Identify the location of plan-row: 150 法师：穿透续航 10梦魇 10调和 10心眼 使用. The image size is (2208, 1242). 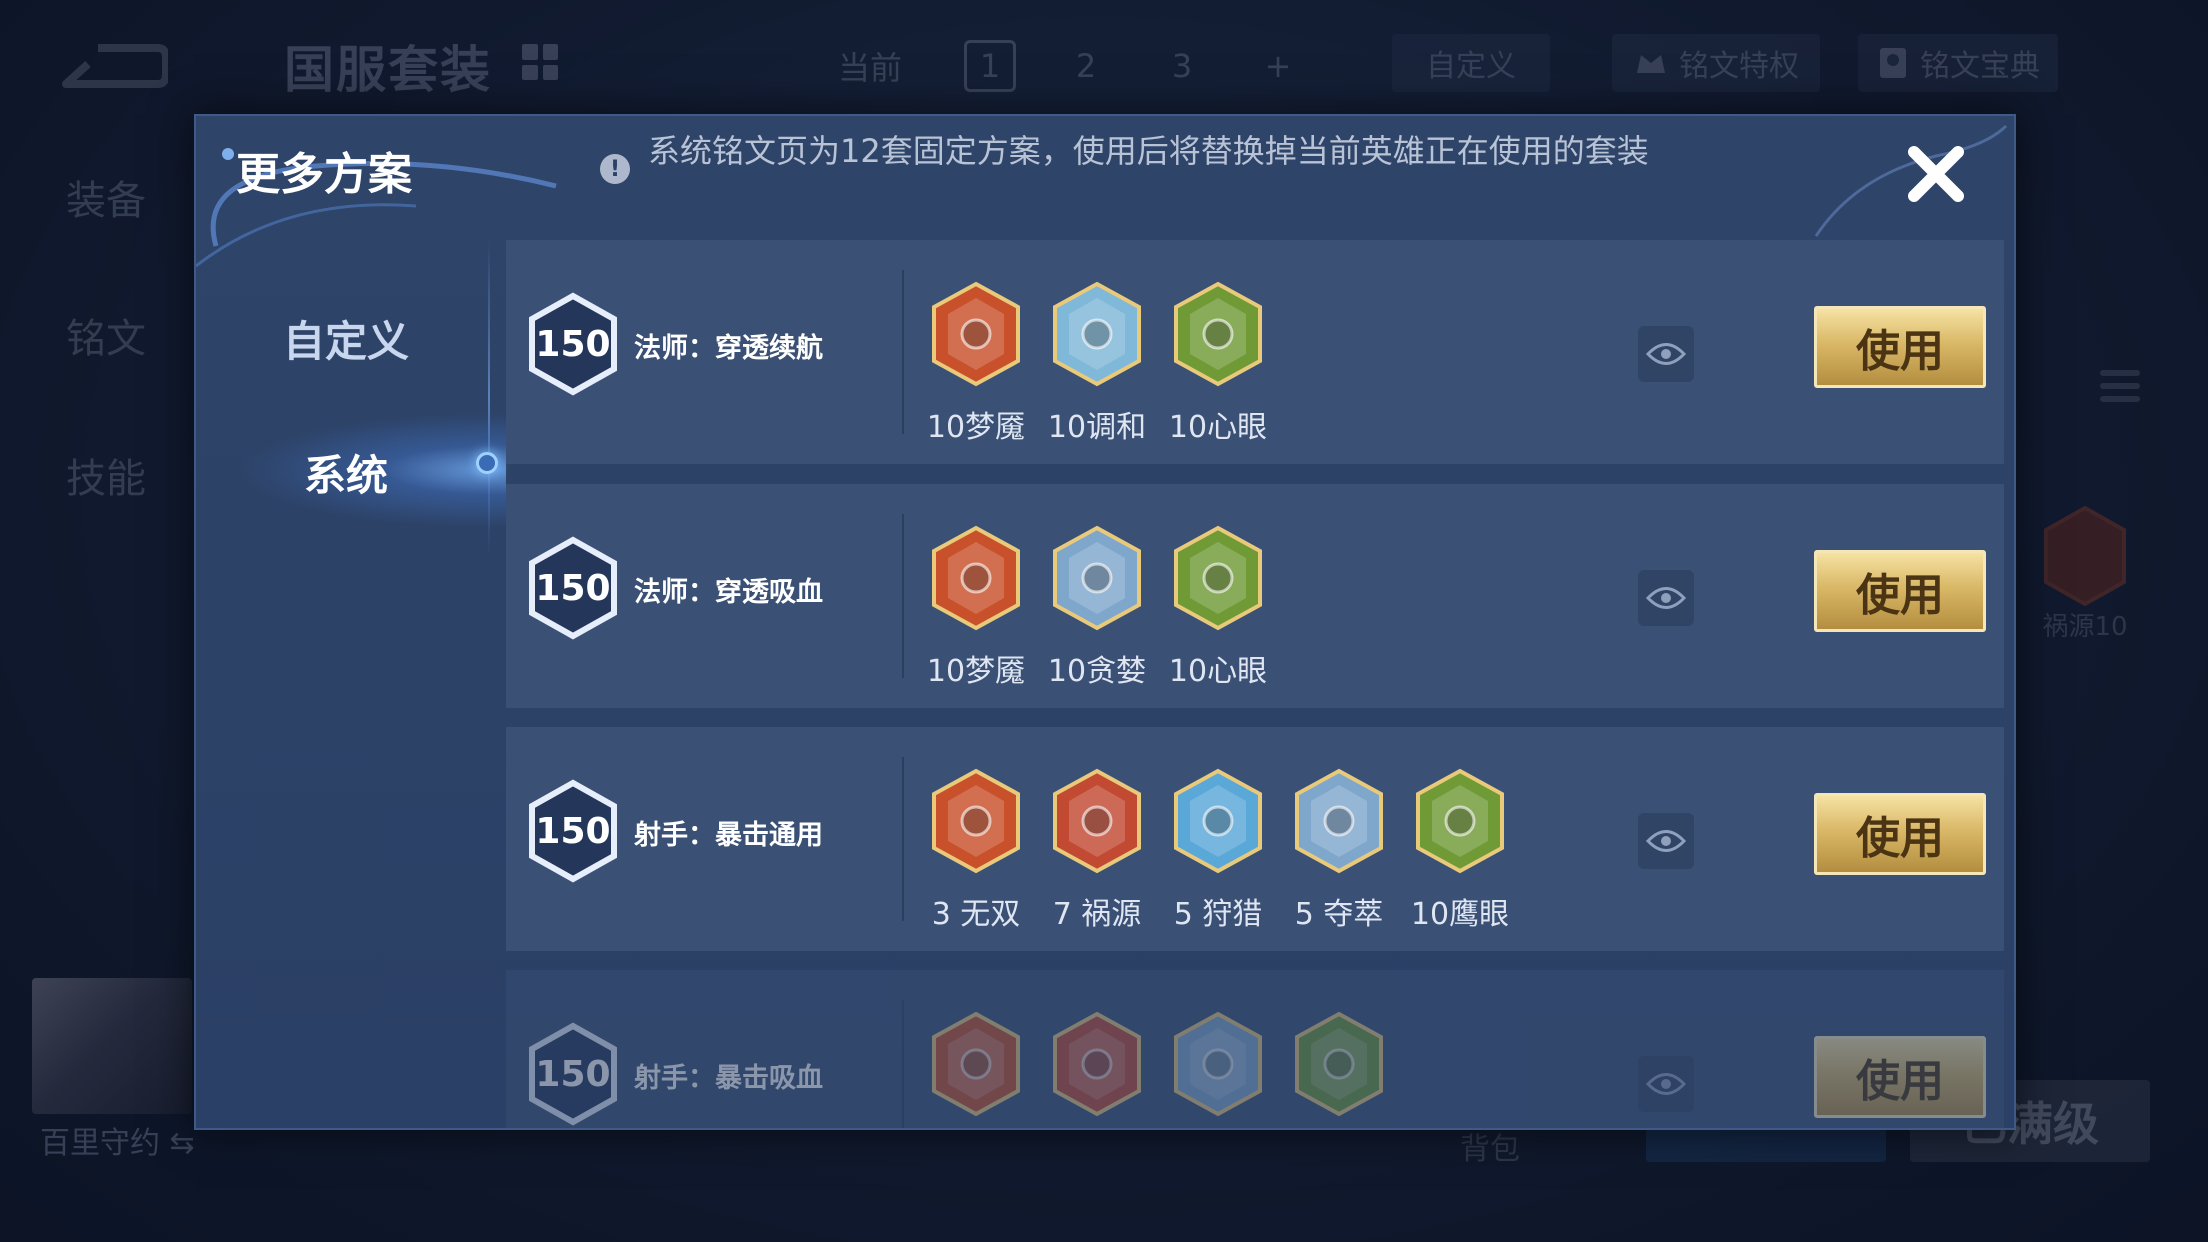
(1255, 352).